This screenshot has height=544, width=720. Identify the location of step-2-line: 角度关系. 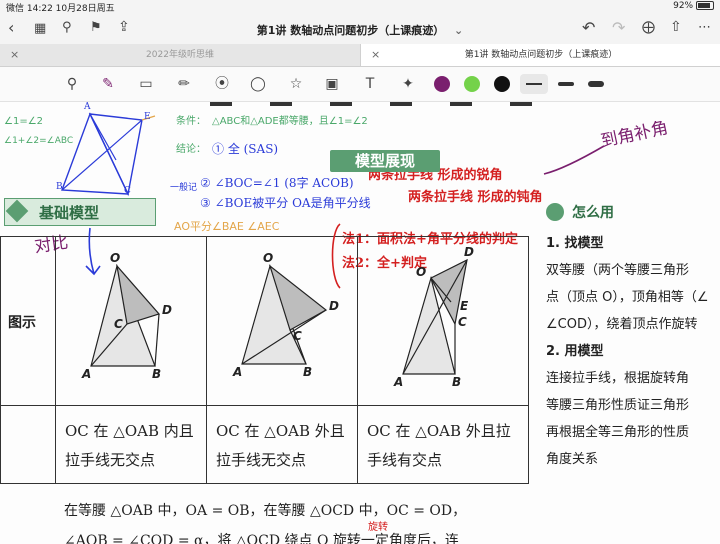
(572, 459).